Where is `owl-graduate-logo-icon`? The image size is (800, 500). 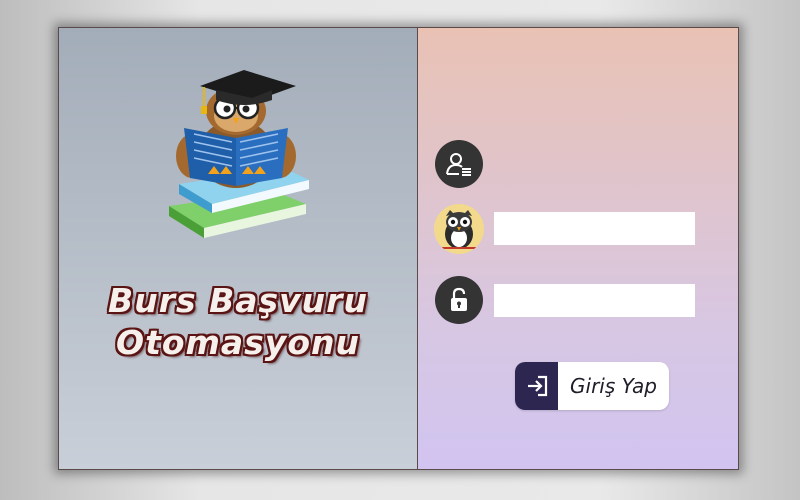
owl-graduate-logo-icon is located at coordinates (239, 154).